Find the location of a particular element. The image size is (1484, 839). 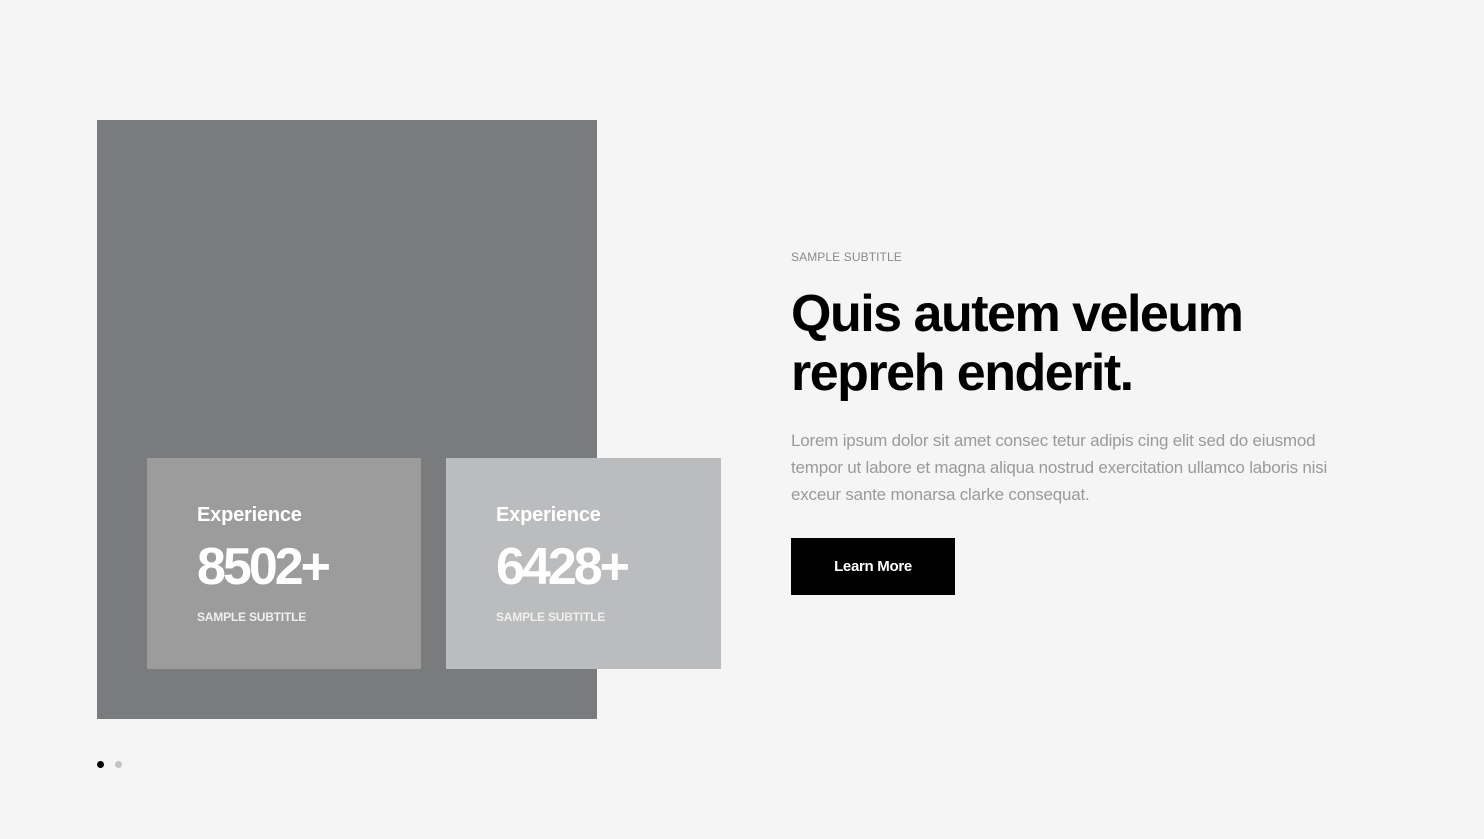

carousel-pagination is located at coordinates (109, 764).